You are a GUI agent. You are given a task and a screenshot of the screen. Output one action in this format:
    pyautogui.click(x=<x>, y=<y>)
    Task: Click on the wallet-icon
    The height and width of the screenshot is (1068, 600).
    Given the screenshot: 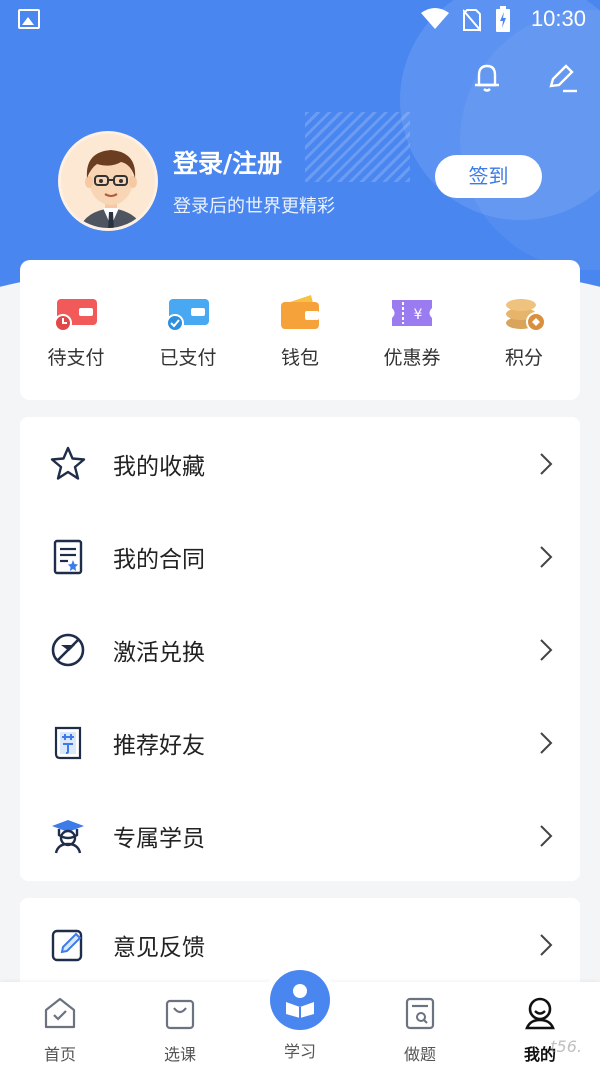 What is the action you would take?
    pyautogui.click(x=300, y=312)
    